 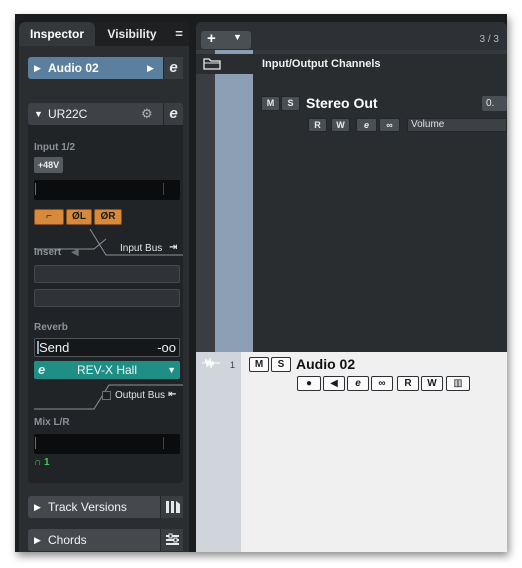 What do you see at coordinates (51, 327) in the screenshot?
I see `reverb-label: Reverb` at bounding box center [51, 327].